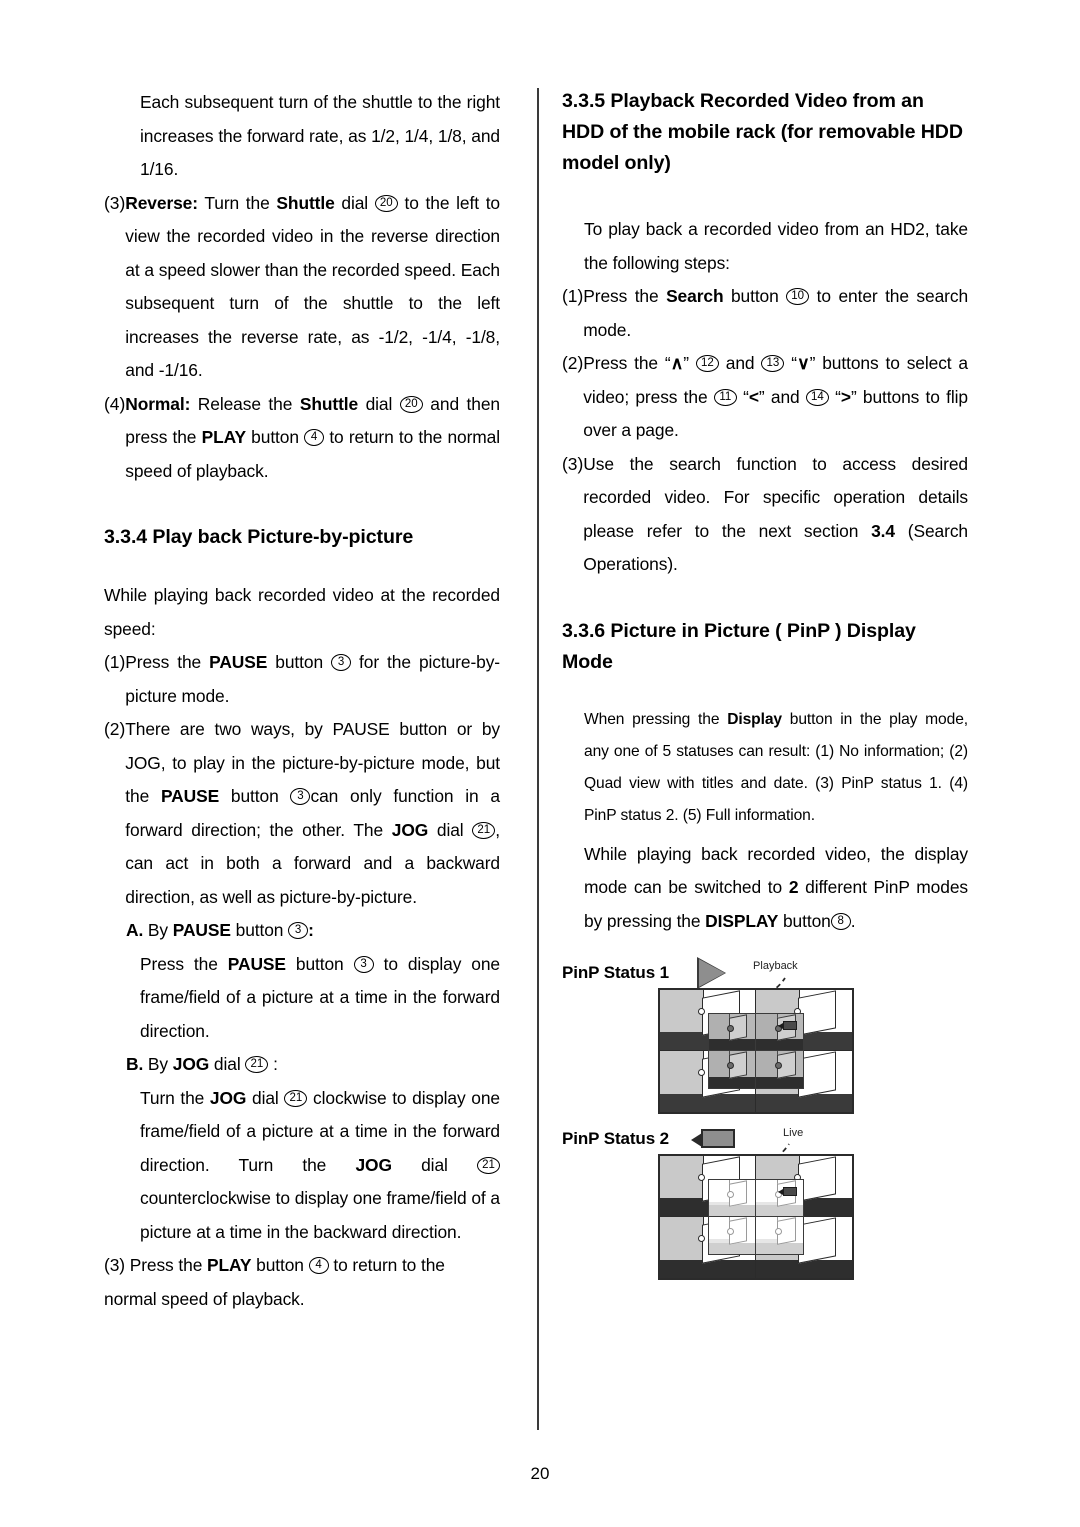  Describe the element at coordinates (765, 979) in the screenshot. I see `figure-1-header: PinP Status 1 Playback` at that location.